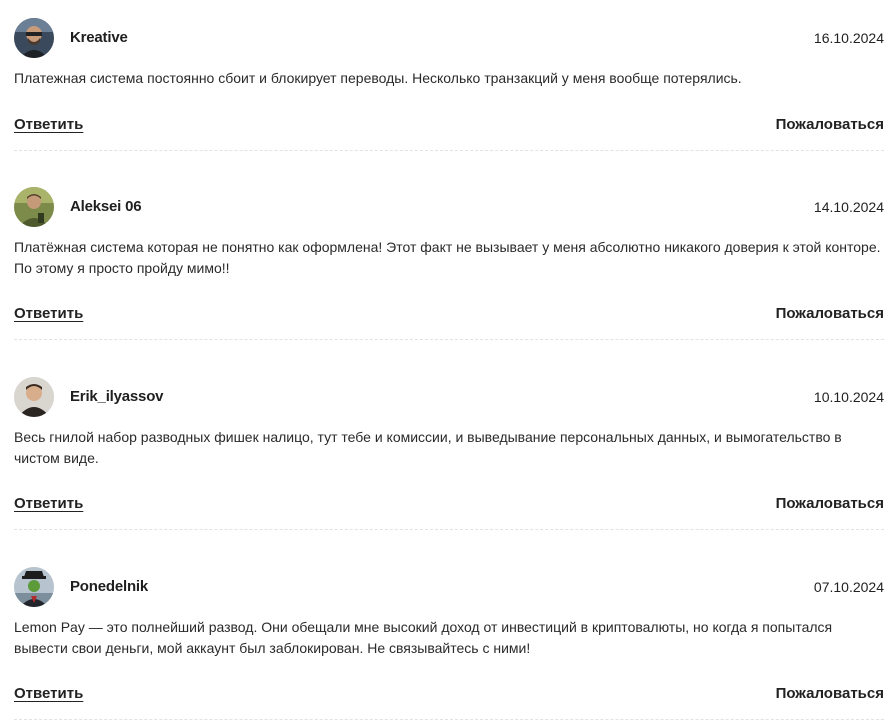 Image resolution: width=896 pixels, height=724 pixels. Describe the element at coordinates (449, 207) in the screenshot. I see `review-header: Aleksei 06 14.10.2024` at that location.